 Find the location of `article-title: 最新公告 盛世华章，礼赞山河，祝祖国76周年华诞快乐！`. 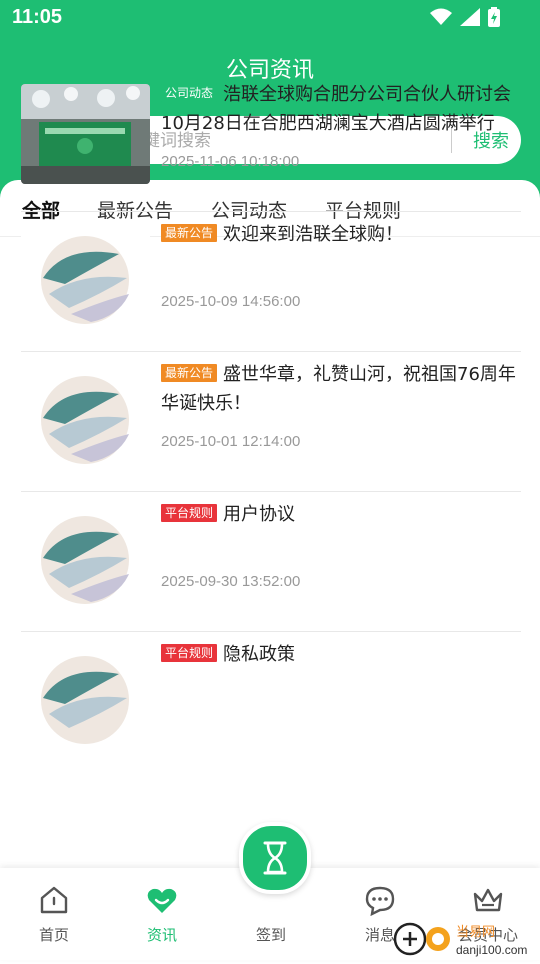

article-title: 最新公告 盛世华章，礼赞山河，祝祖国76周年华诞快乐！ is located at coordinates (341, 389).